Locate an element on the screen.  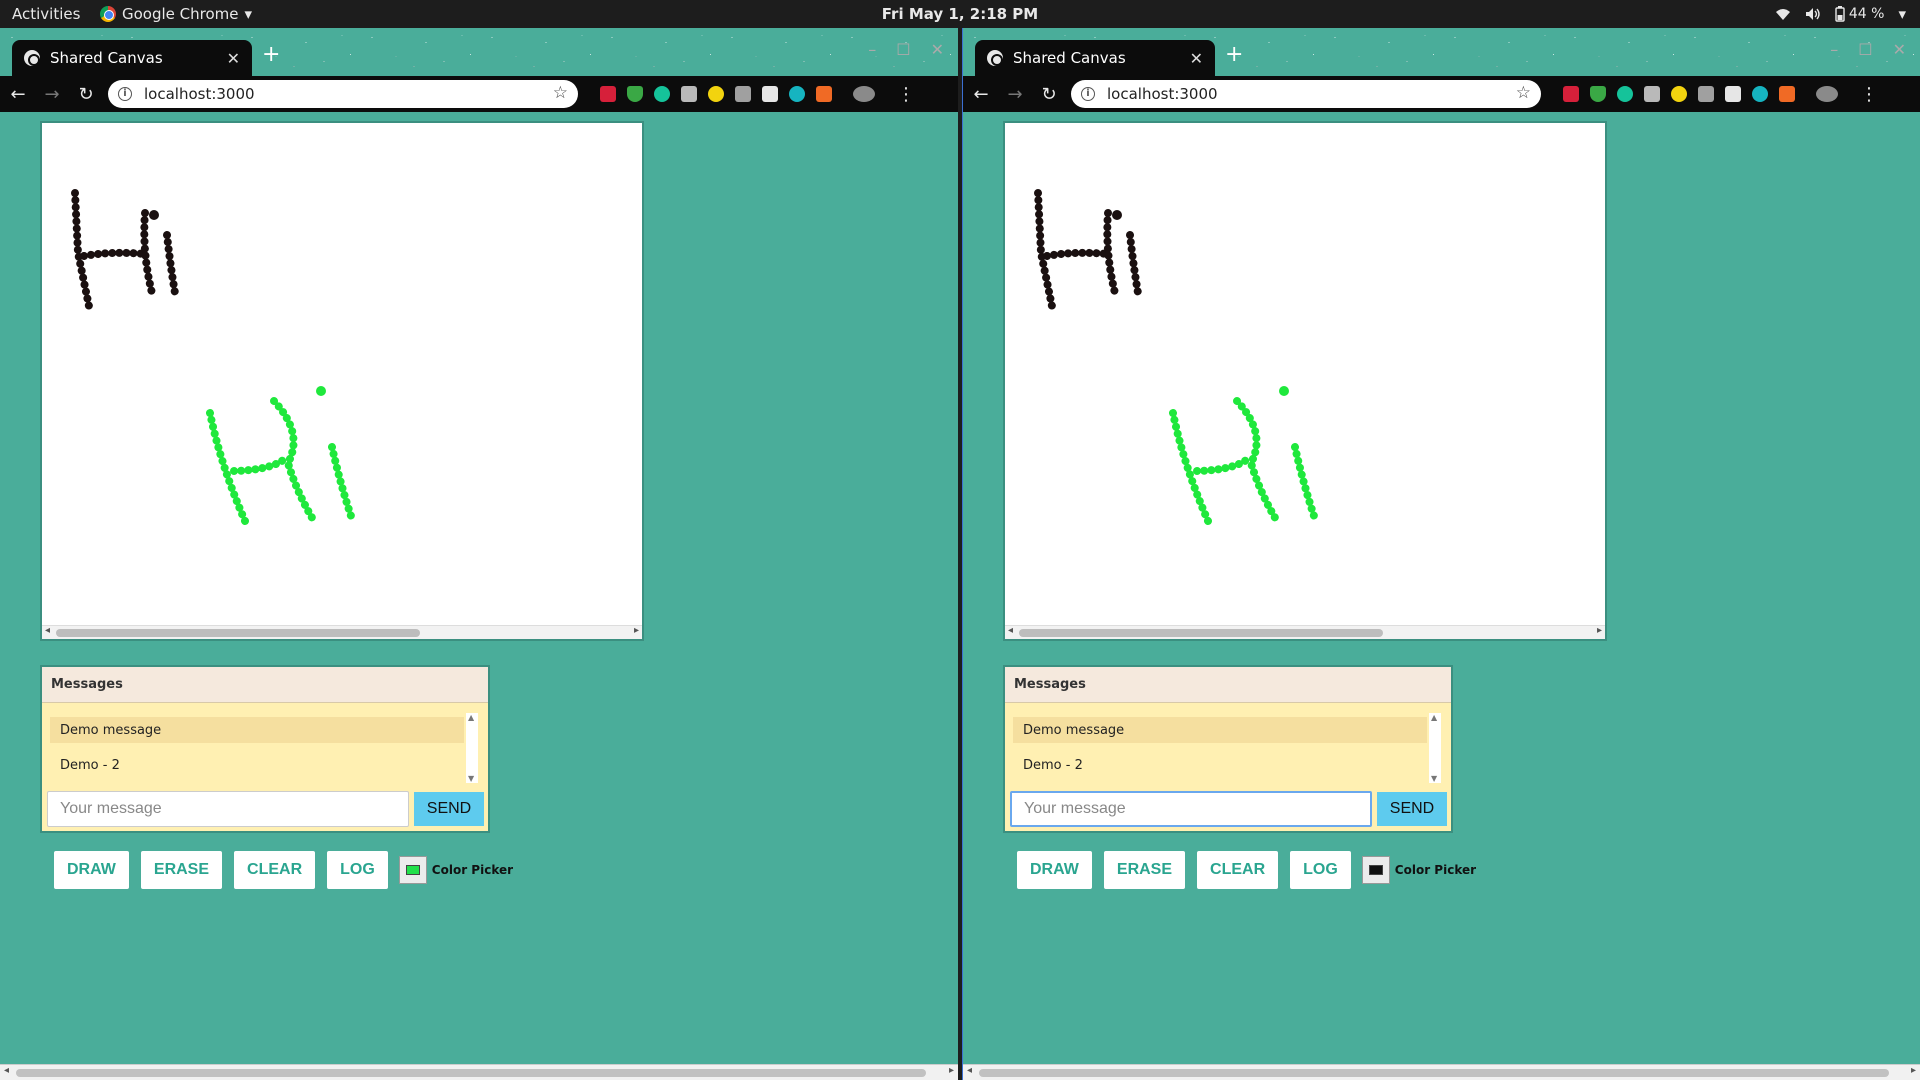
green-i-dot is located at coordinates (1284, 391).